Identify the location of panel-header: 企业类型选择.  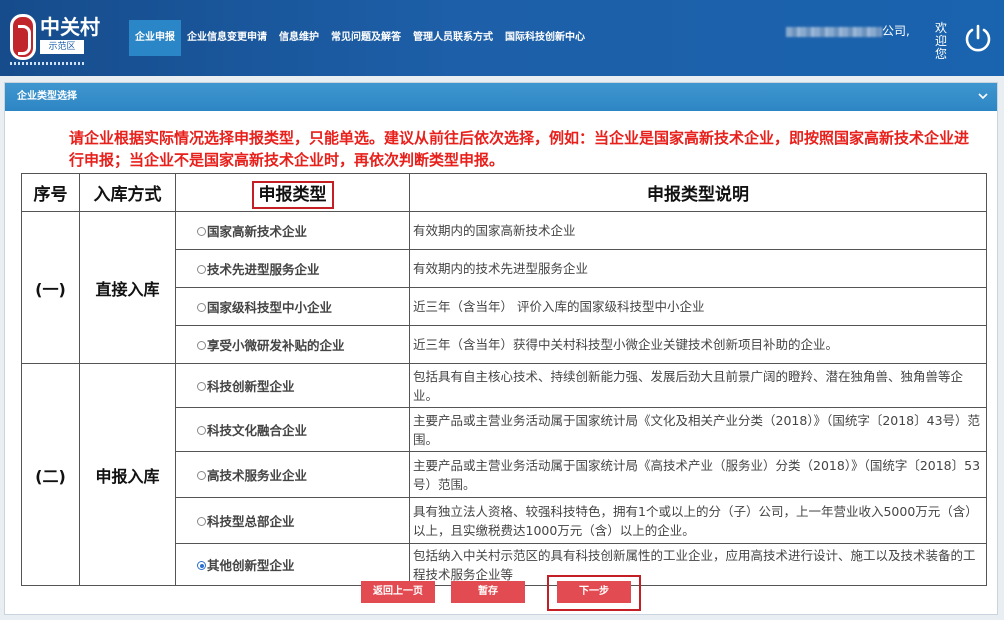
(501, 97).